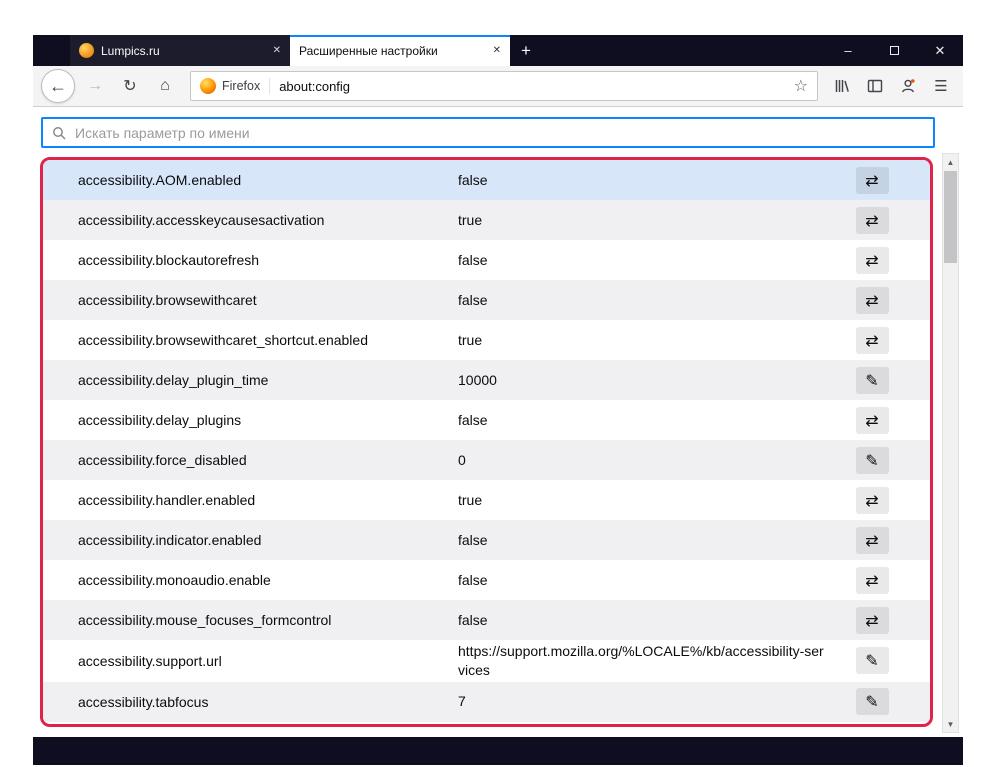  I want to click on url-text: about:config, so click(531, 86).